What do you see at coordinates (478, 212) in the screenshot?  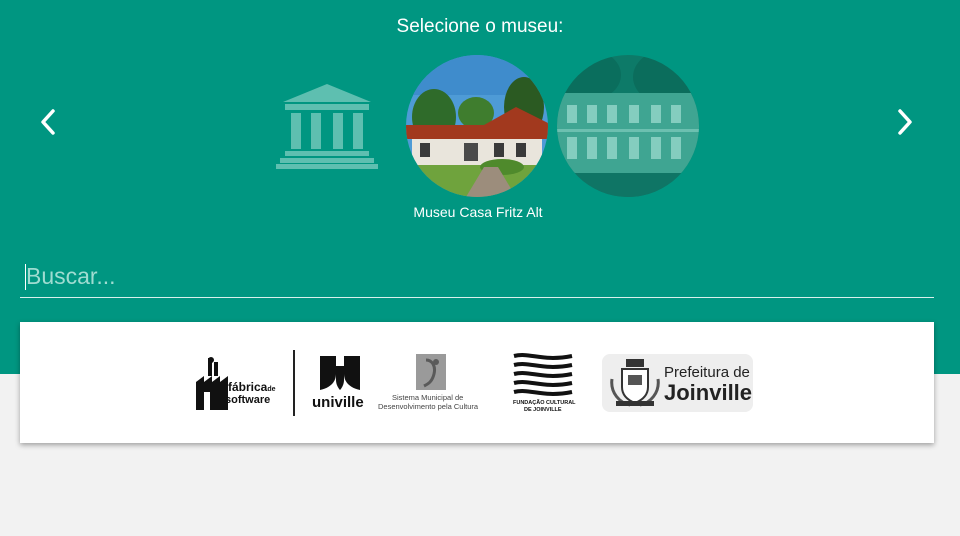 I see `selected-museum-name: Museu Casa Fritz Alt` at bounding box center [478, 212].